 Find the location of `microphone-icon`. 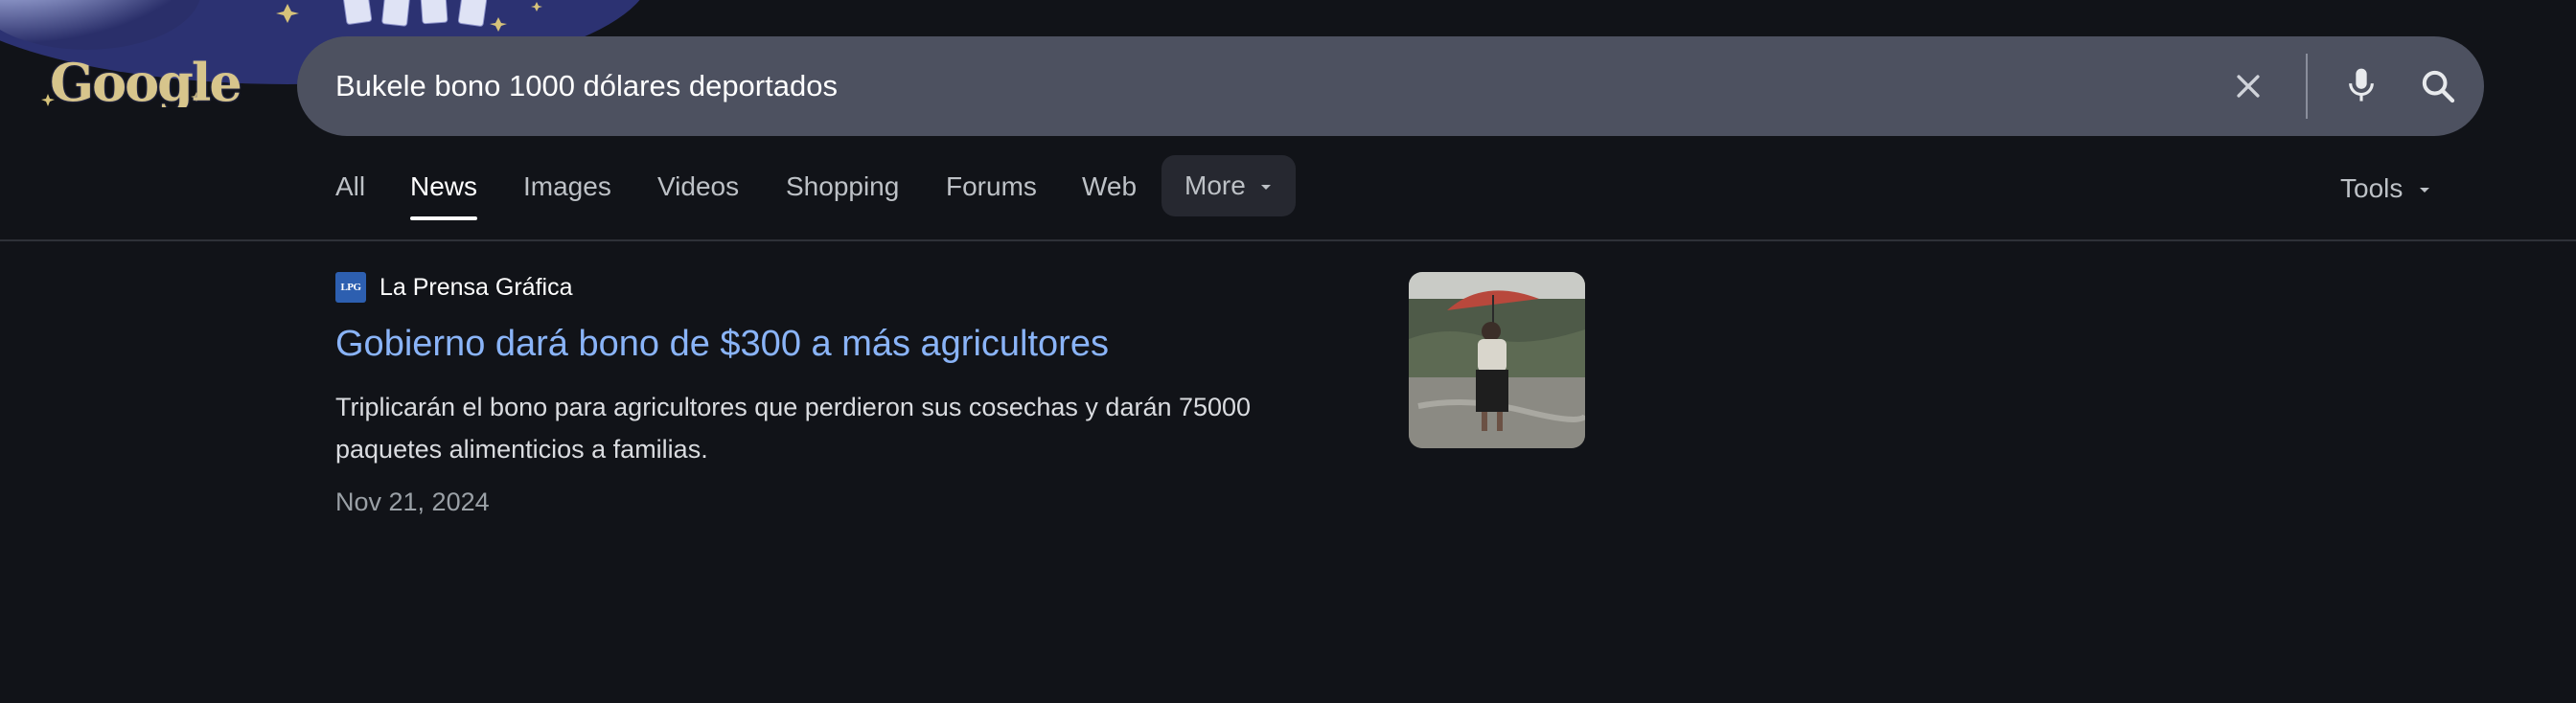

microphone-icon is located at coordinates (2361, 85).